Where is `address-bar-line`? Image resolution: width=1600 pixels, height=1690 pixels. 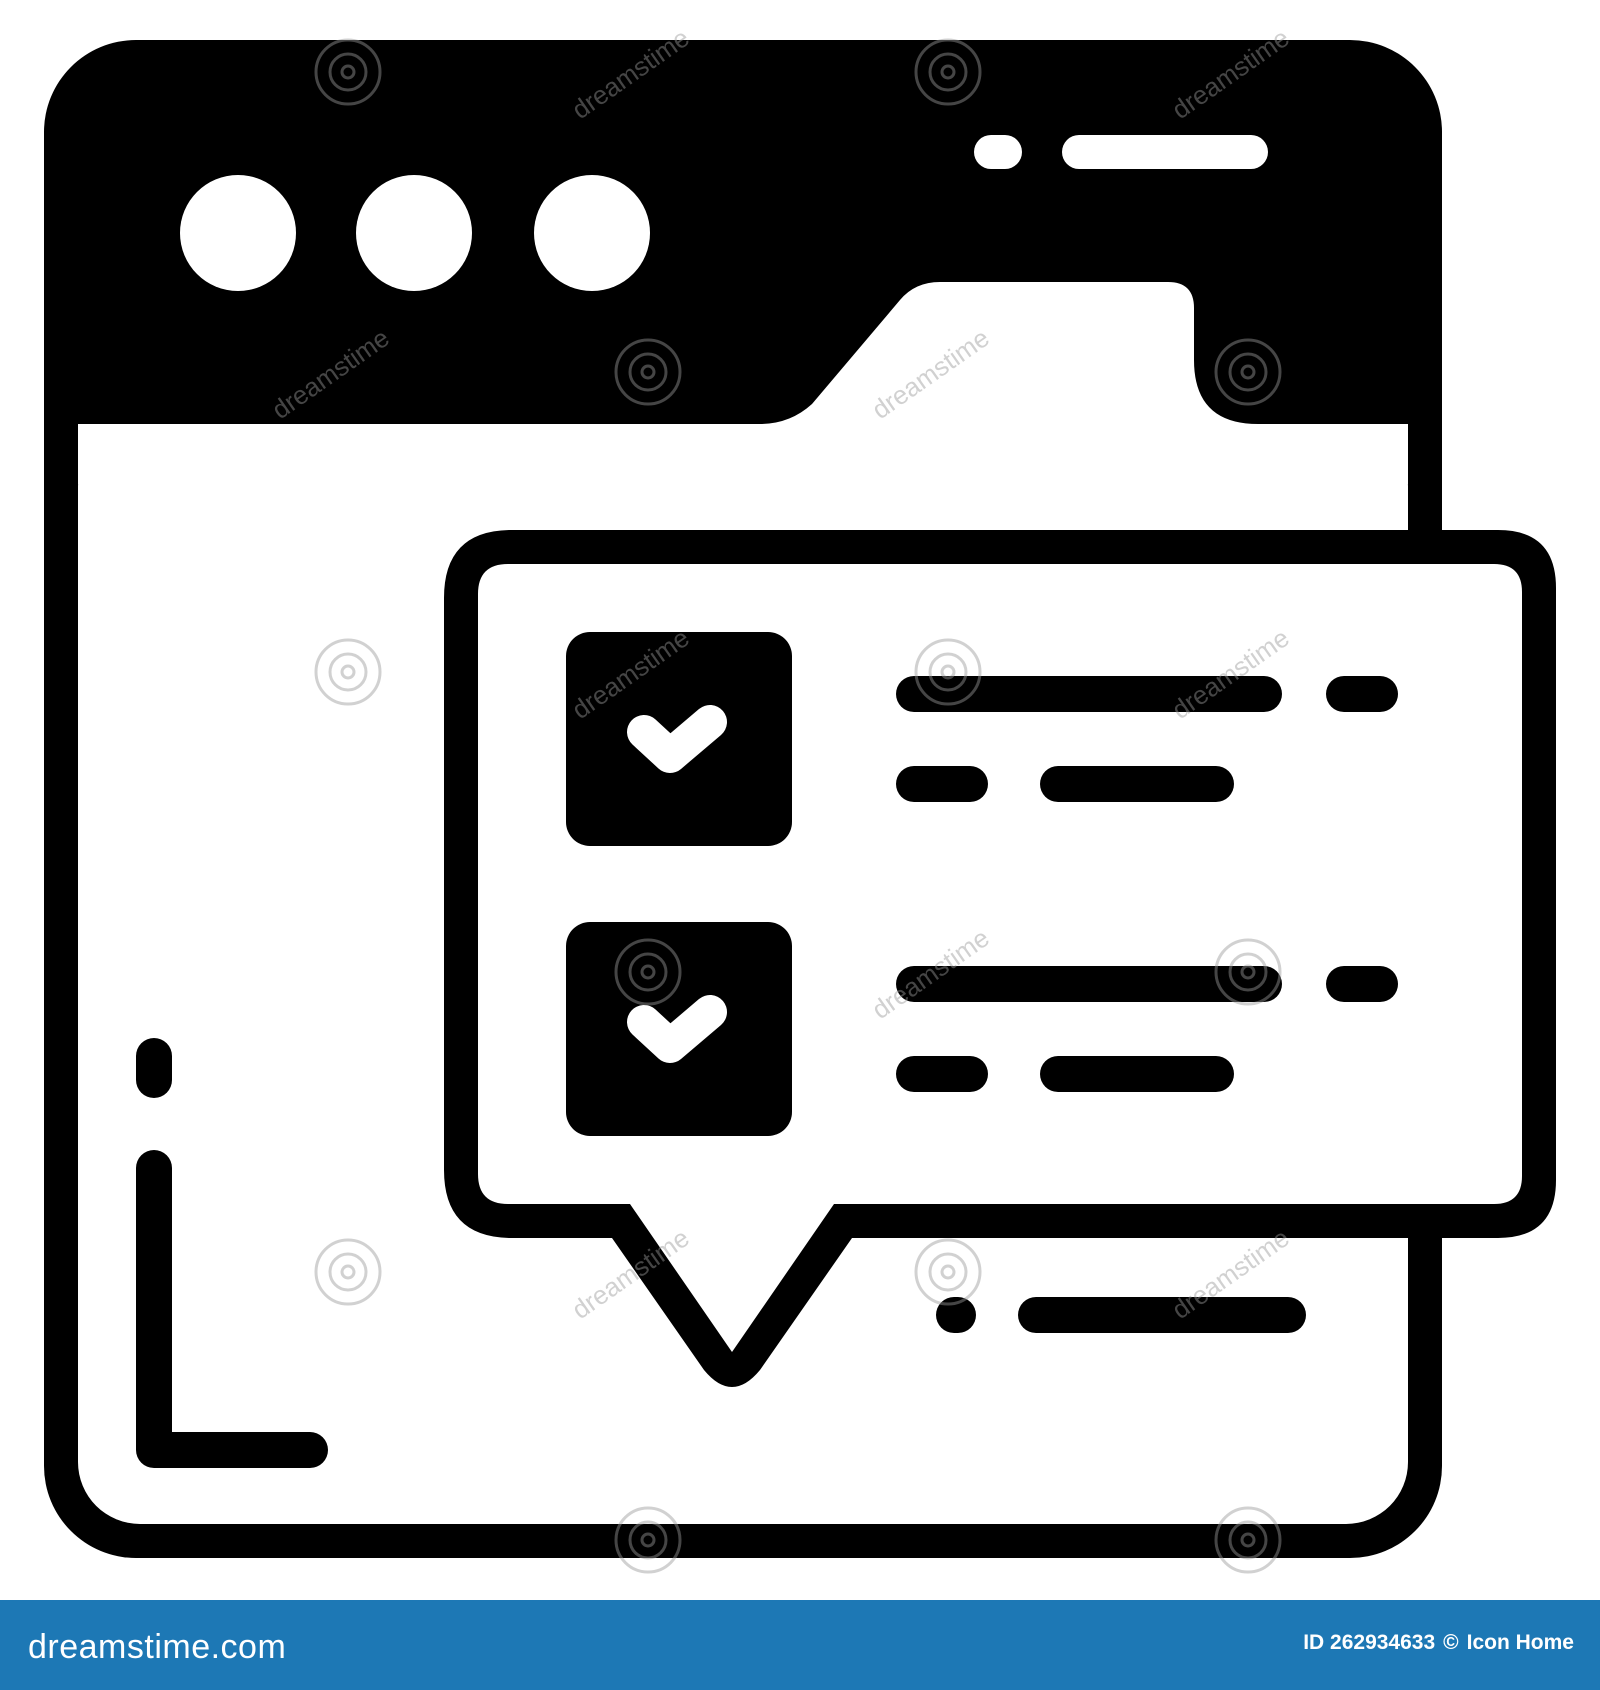 address-bar-line is located at coordinates (1165, 152).